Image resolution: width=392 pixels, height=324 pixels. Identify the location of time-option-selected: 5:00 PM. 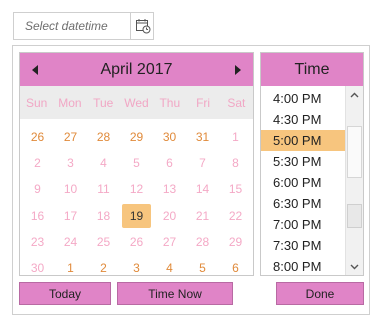
(303, 140).